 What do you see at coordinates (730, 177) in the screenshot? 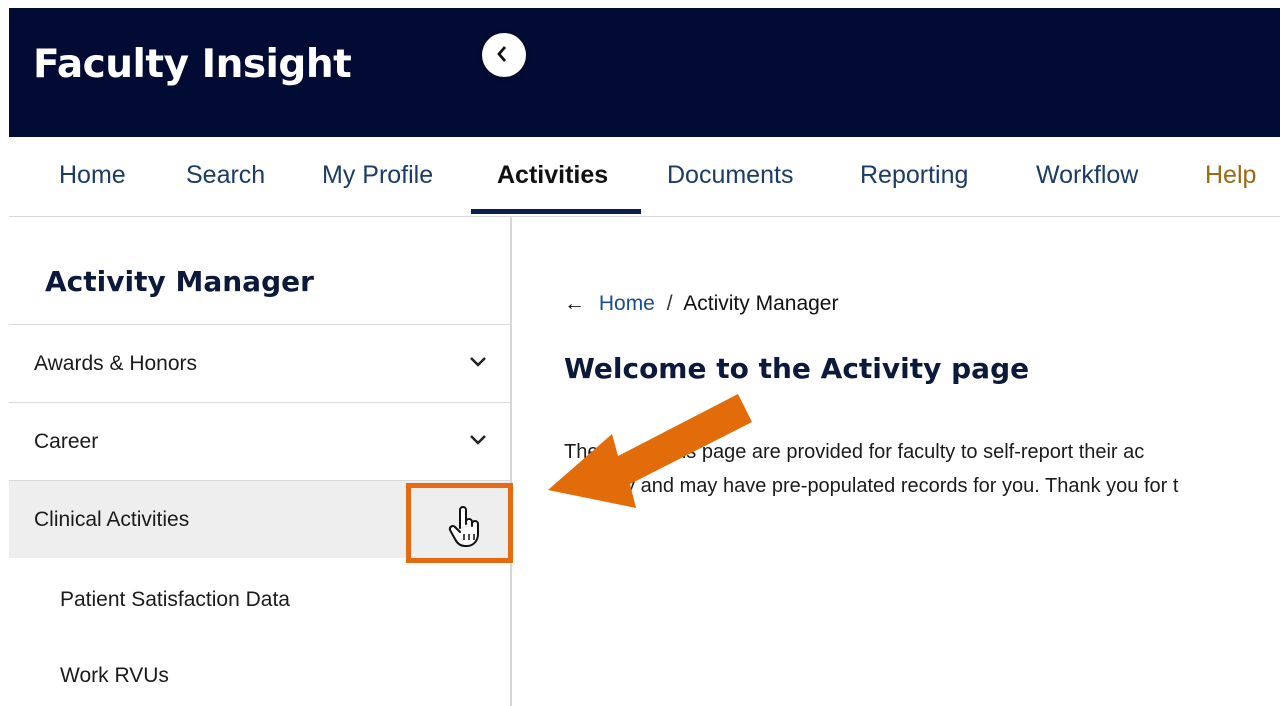
I see `nav-documents: Documents` at bounding box center [730, 177].